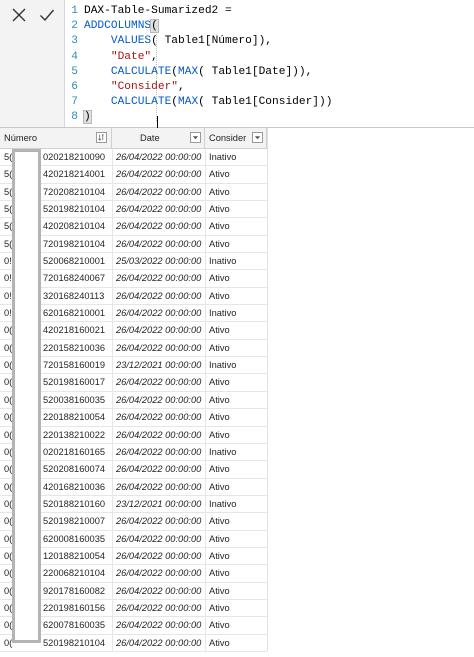  What do you see at coordinates (74, 521) in the screenshot?
I see `numero-cell: 520198210007` at bounding box center [74, 521].